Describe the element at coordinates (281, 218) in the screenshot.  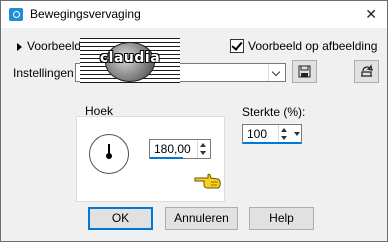
I see `help-button: Help` at that location.